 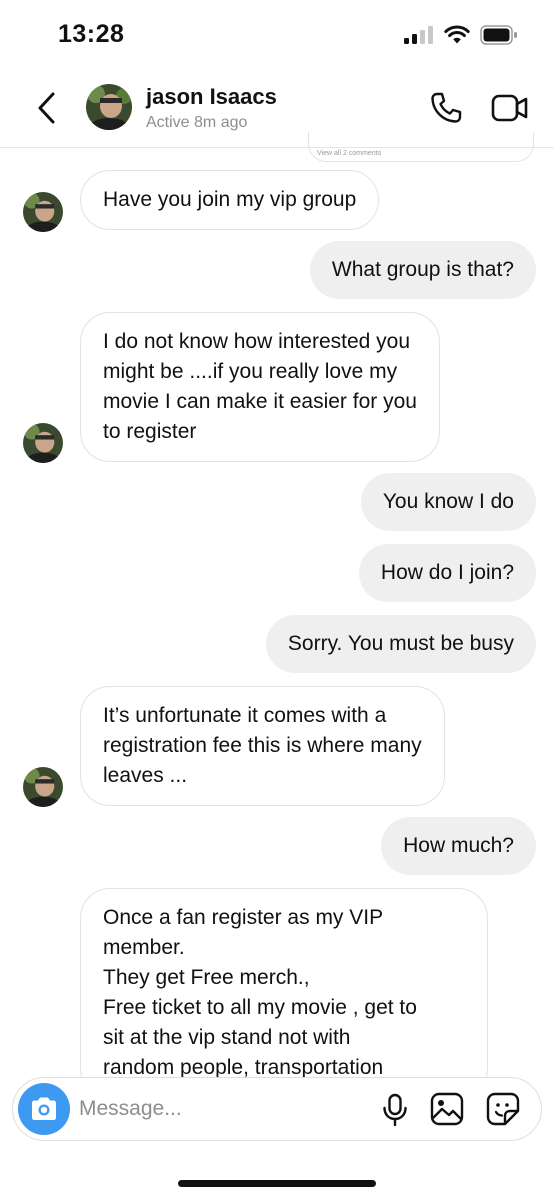 I want to click on sticker-icon, so click(x=503, y=1109).